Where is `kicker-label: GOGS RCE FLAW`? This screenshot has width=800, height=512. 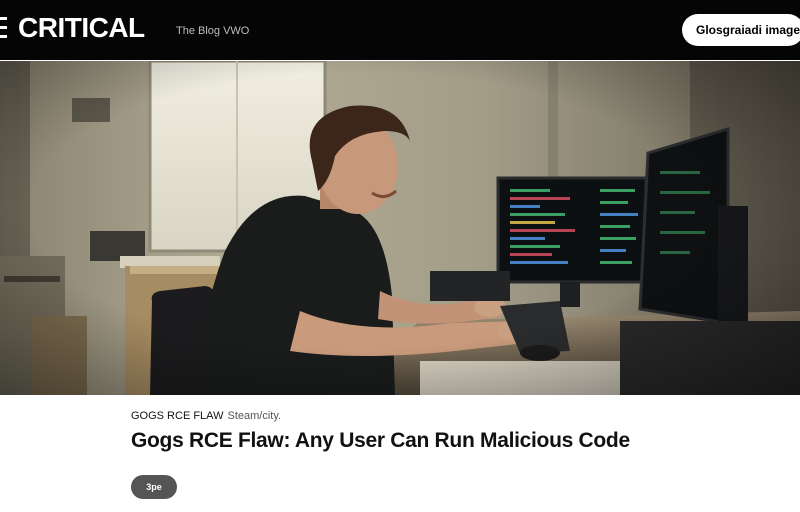
kicker-label: GOGS RCE FLAW is located at coordinates (177, 416).